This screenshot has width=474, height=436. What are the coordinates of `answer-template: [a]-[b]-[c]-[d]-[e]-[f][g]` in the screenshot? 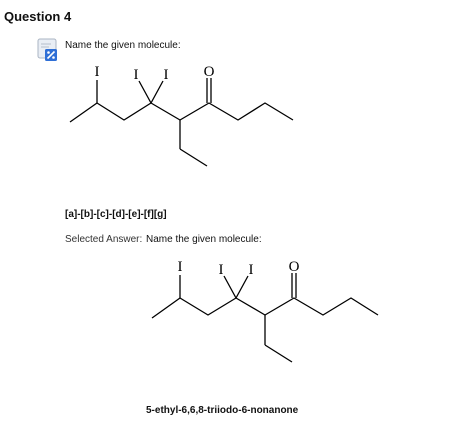 It's located at (116, 214).